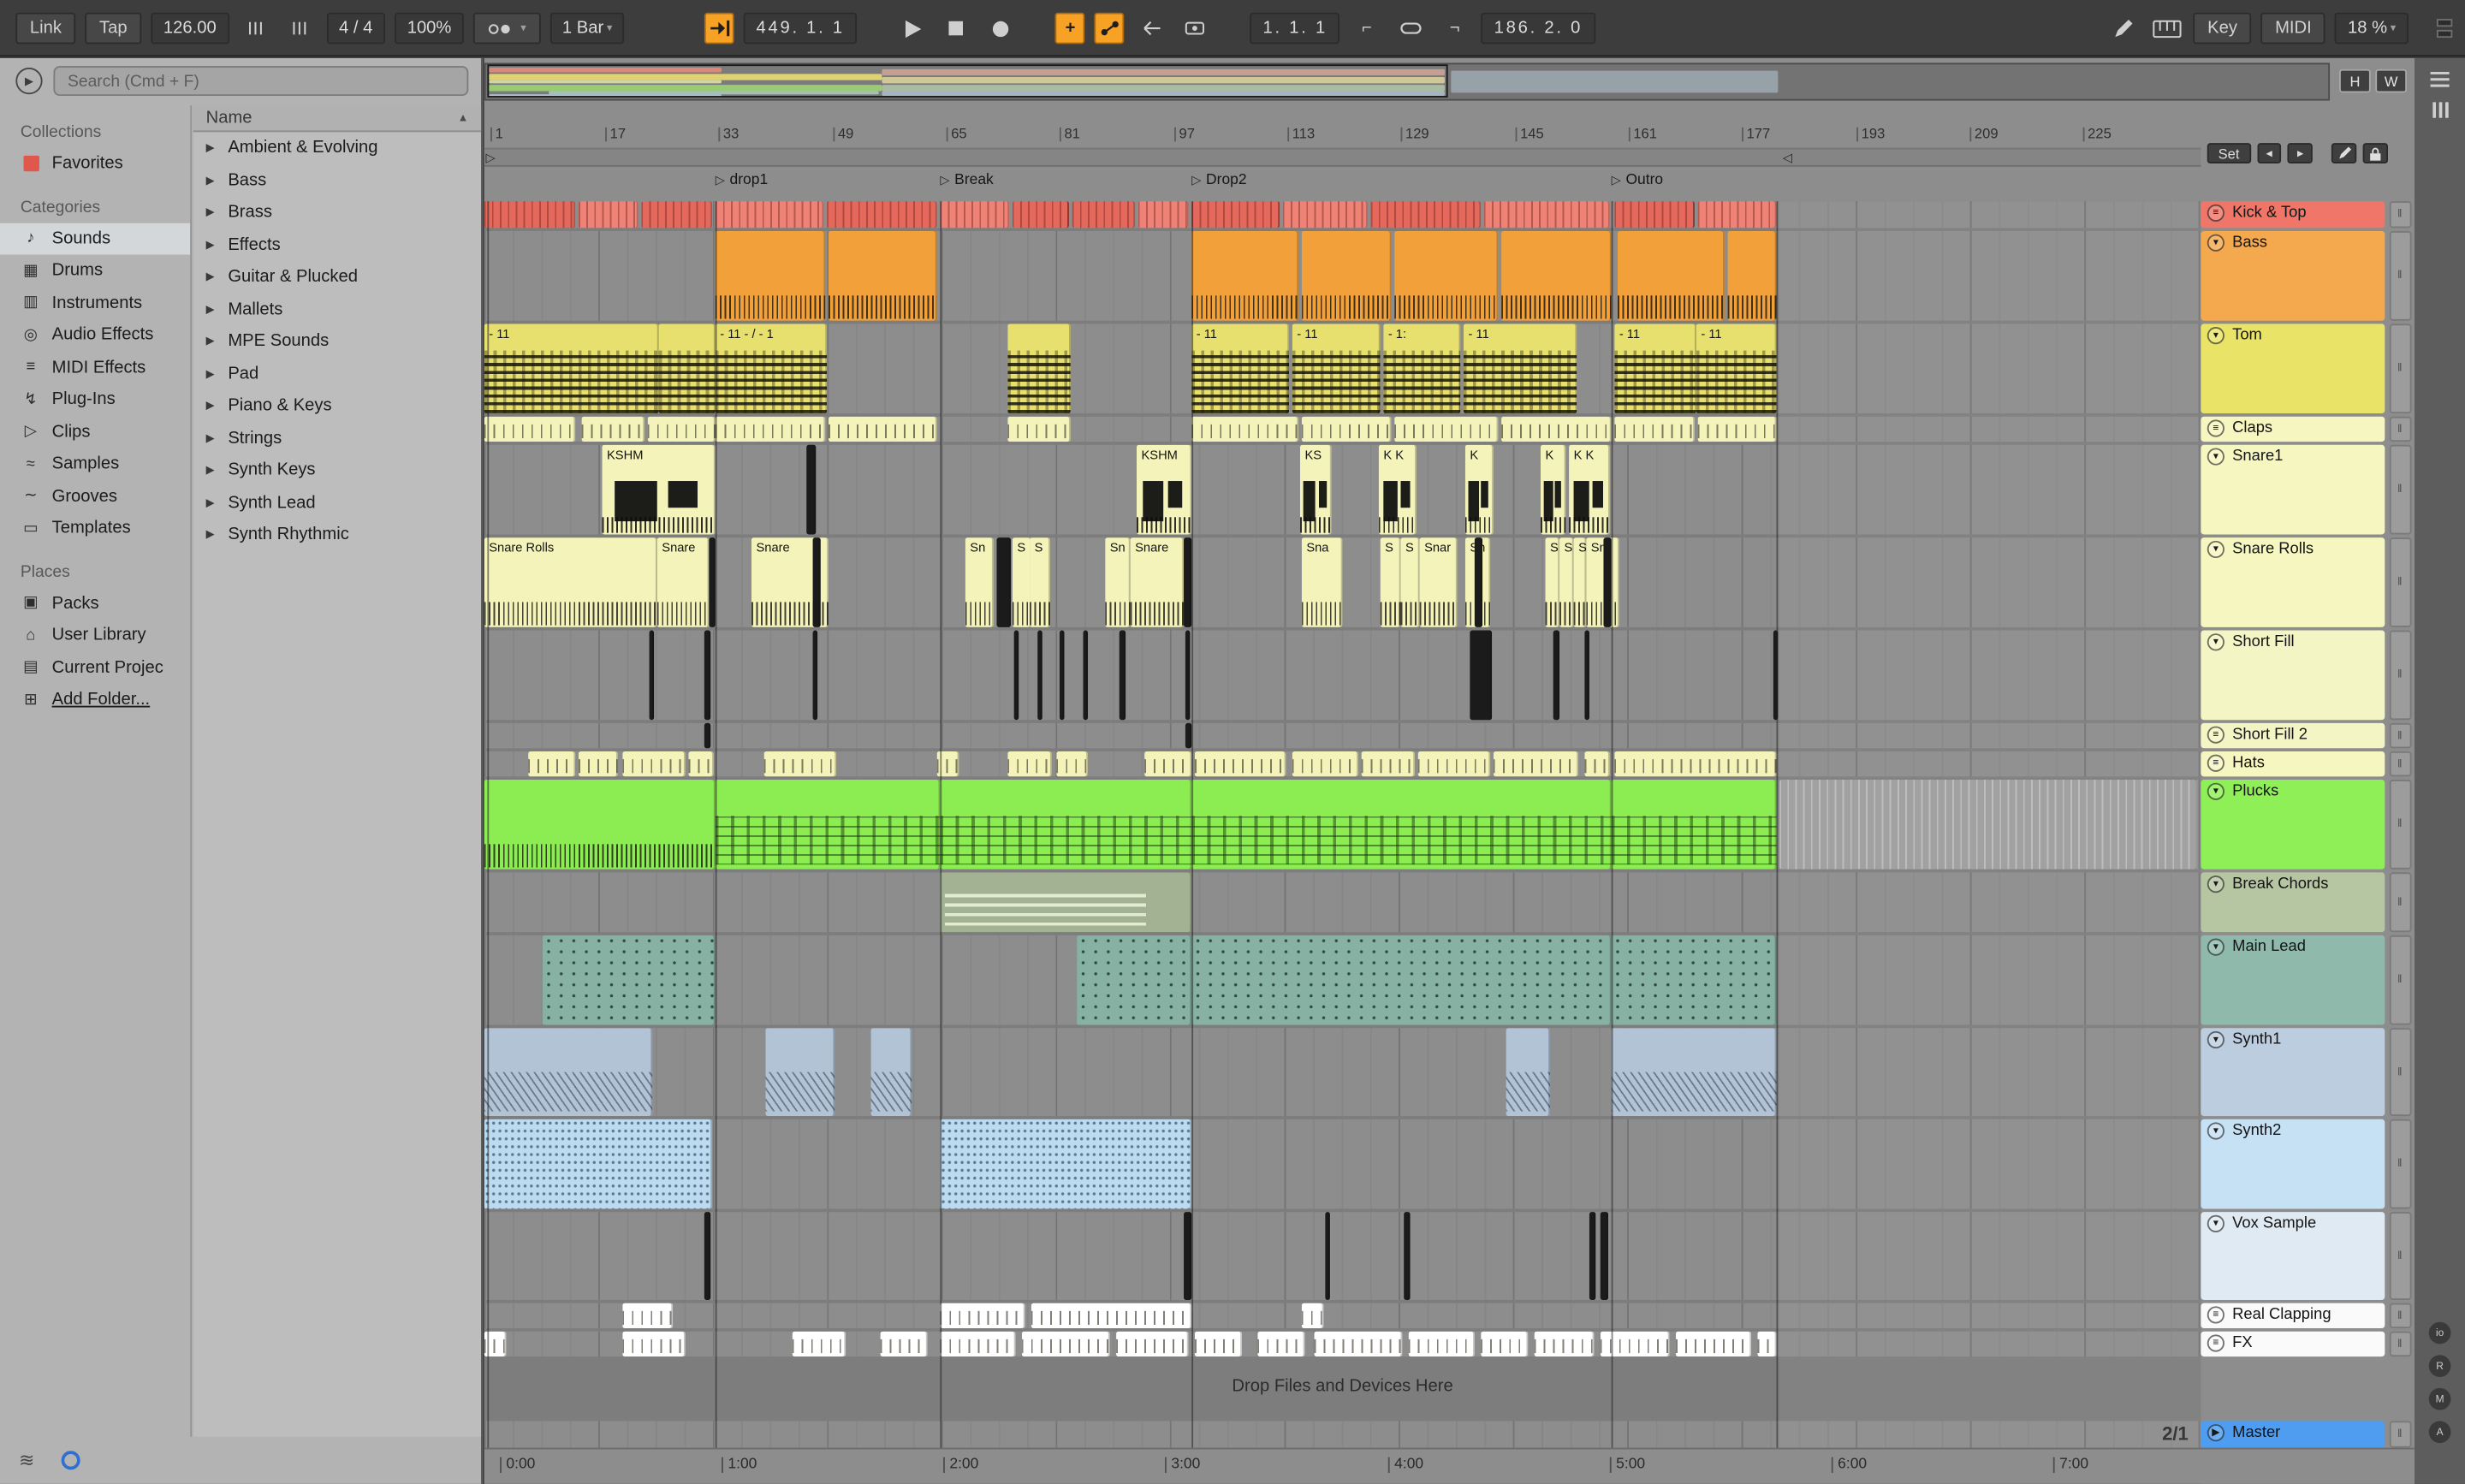 This screenshot has width=2465, height=1484. Describe the element at coordinates (600, 825) in the screenshot. I see `clip-plucks` at that location.